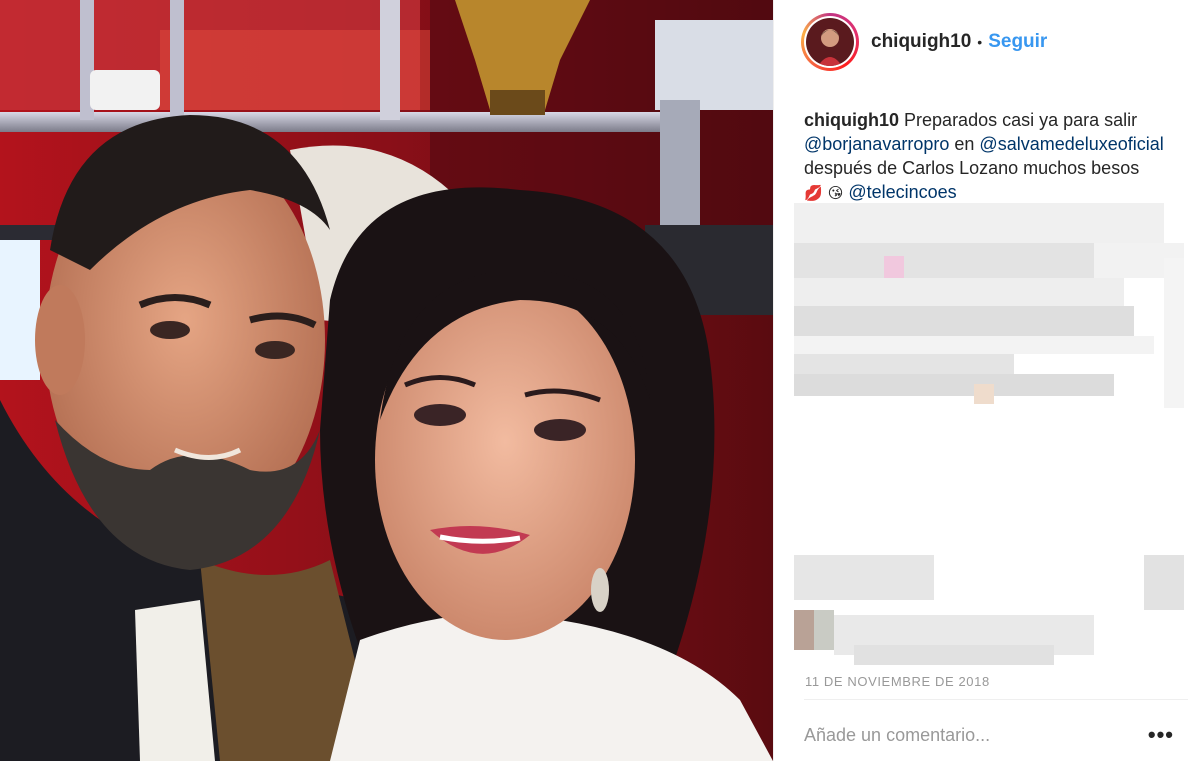 The width and height of the screenshot is (1200, 761). What do you see at coordinates (987, 42) in the screenshot?
I see `post-header: chiquigh10 • Seguir` at bounding box center [987, 42].